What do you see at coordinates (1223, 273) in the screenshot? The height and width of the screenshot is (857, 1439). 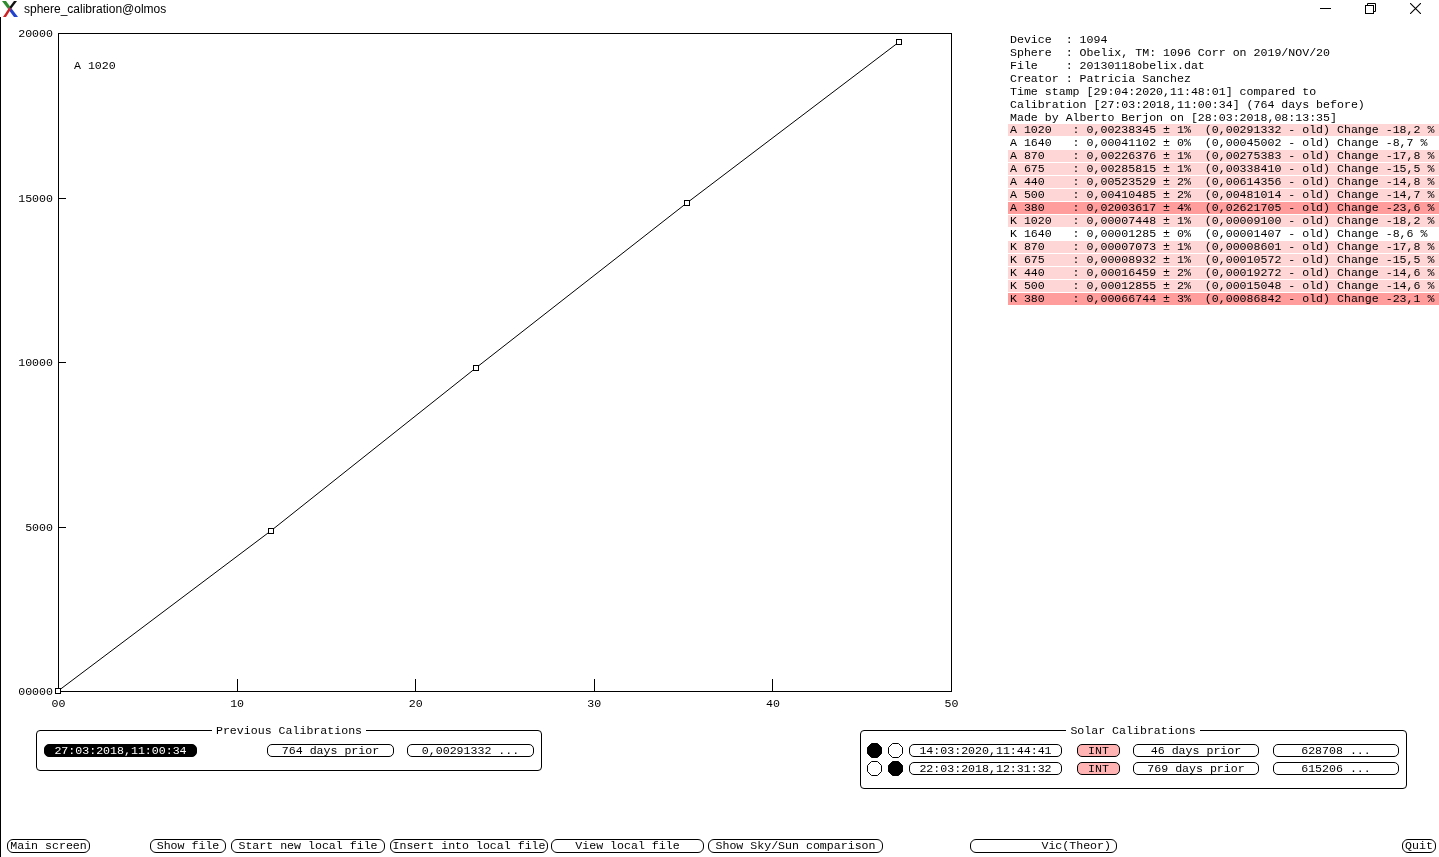 I see `coefficient-row: K 440 : 0,00016459 ± 2% (0,00019272 - old) Change -14,6 %` at bounding box center [1223, 273].